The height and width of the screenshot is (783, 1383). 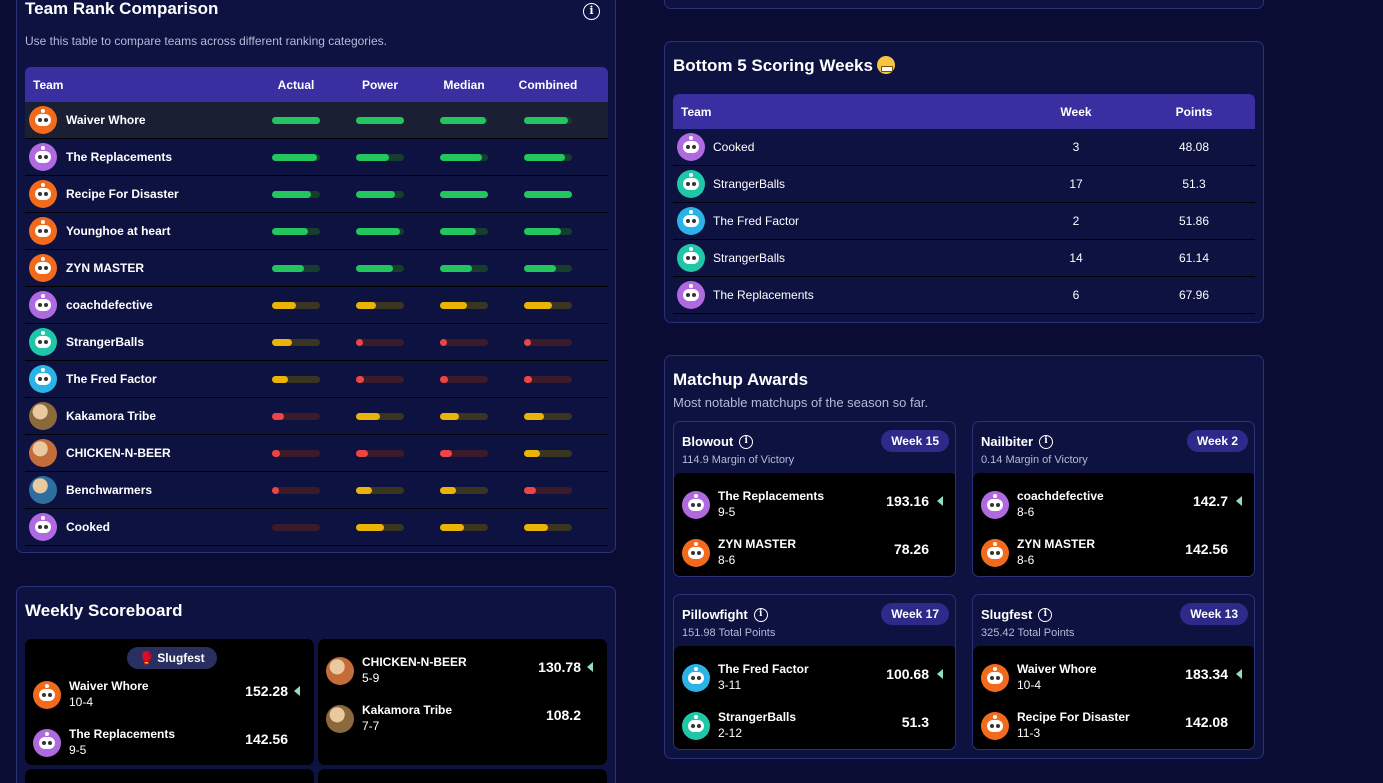 I want to click on table-row: Recipe For Disaster, so click(x=316, y=194).